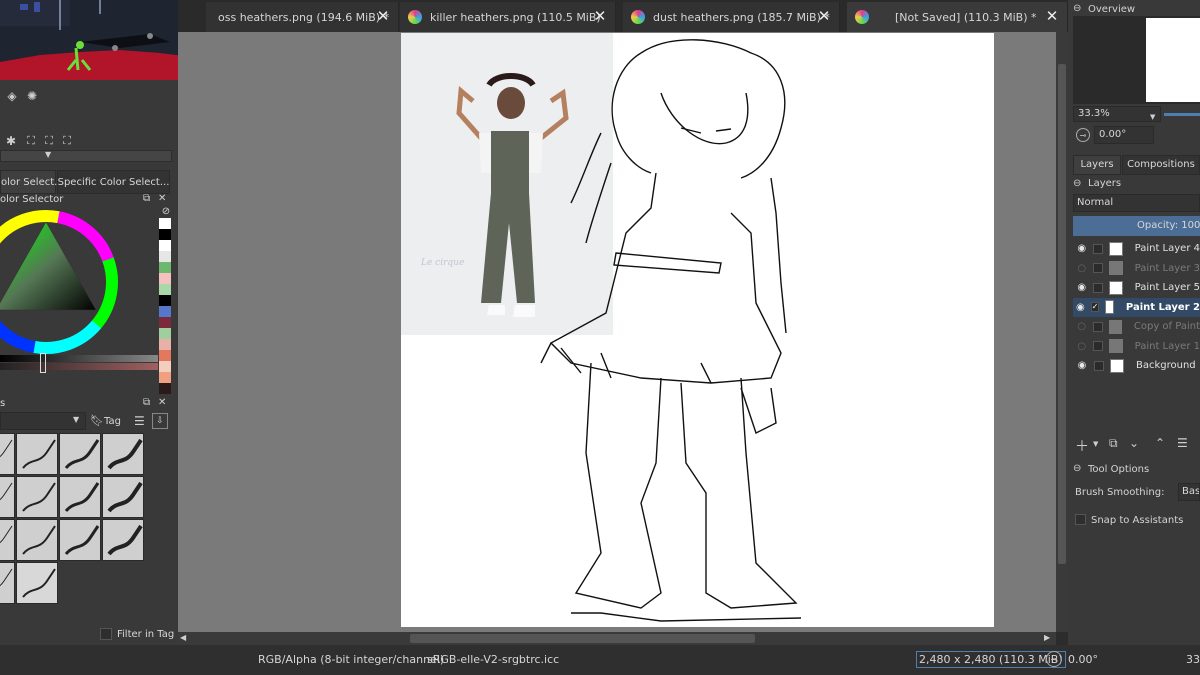 Image resolution: width=1200 pixels, height=675 pixels. Describe the element at coordinates (1134, 443) in the screenshot. I see `move-down-icon: ⌄` at that location.